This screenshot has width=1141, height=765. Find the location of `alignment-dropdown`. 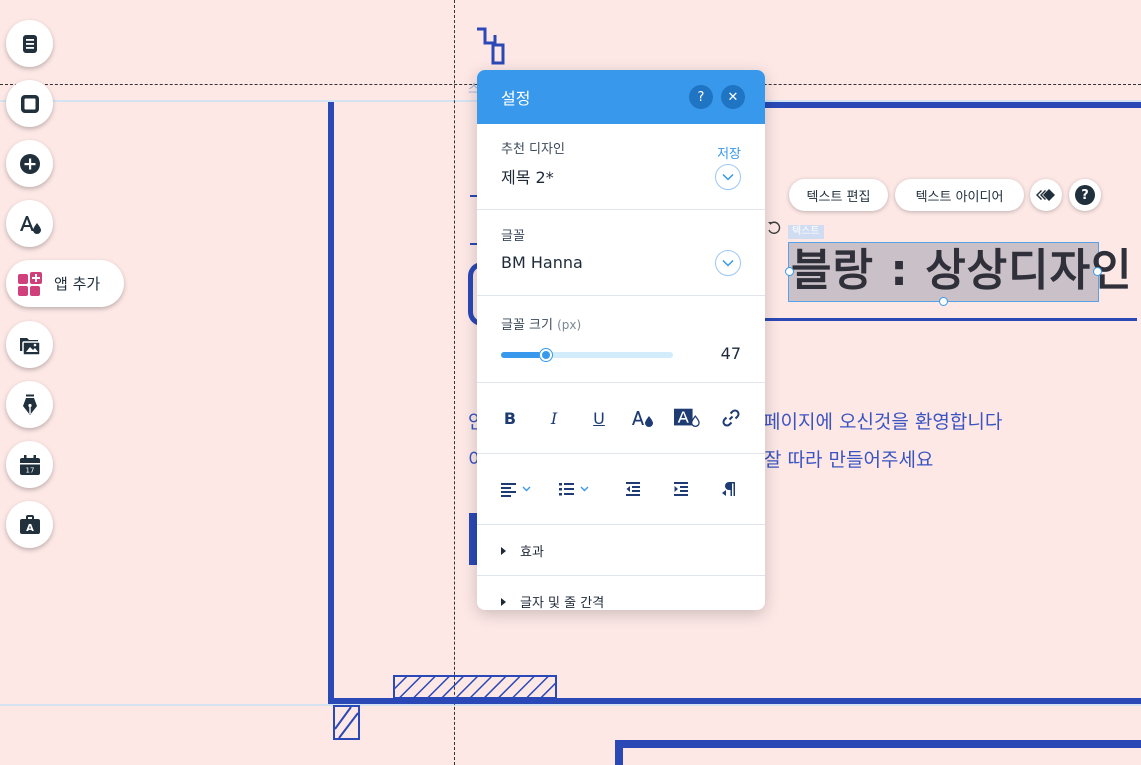

alignment-dropdown is located at coordinates (517, 489).